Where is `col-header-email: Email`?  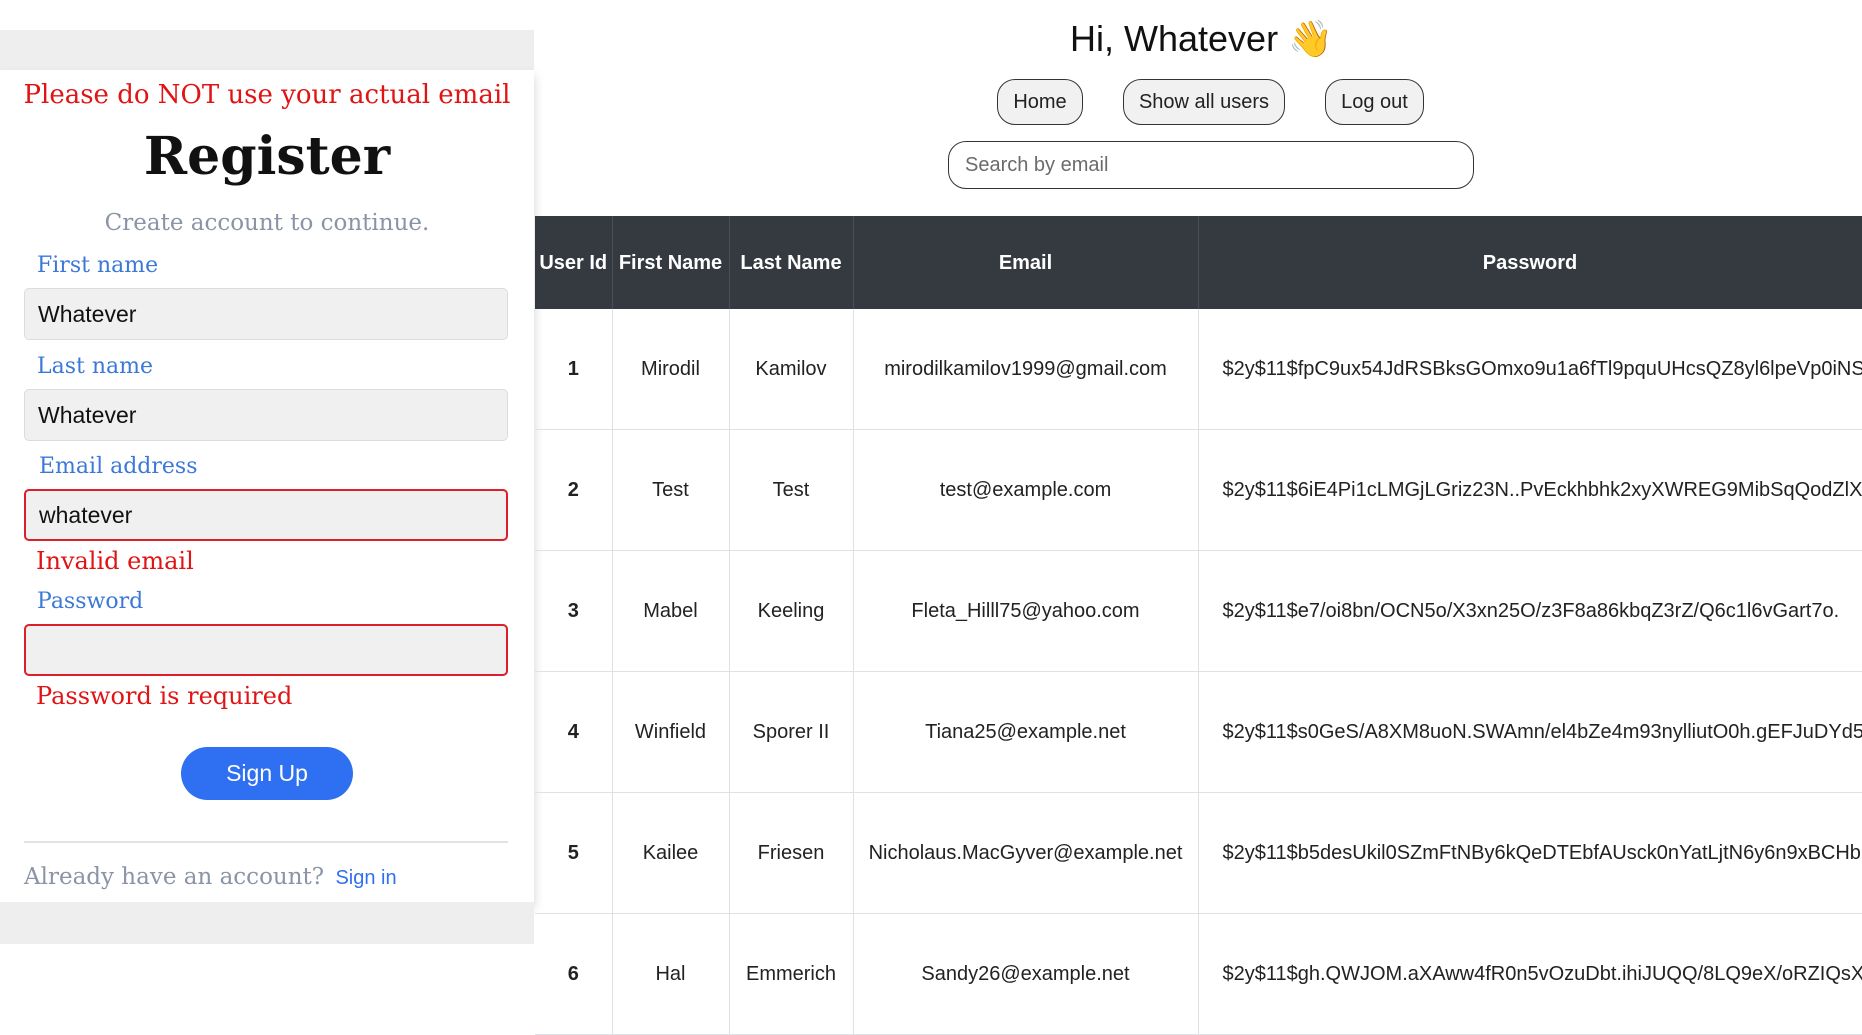
col-header-email: Email is located at coordinates (1026, 262).